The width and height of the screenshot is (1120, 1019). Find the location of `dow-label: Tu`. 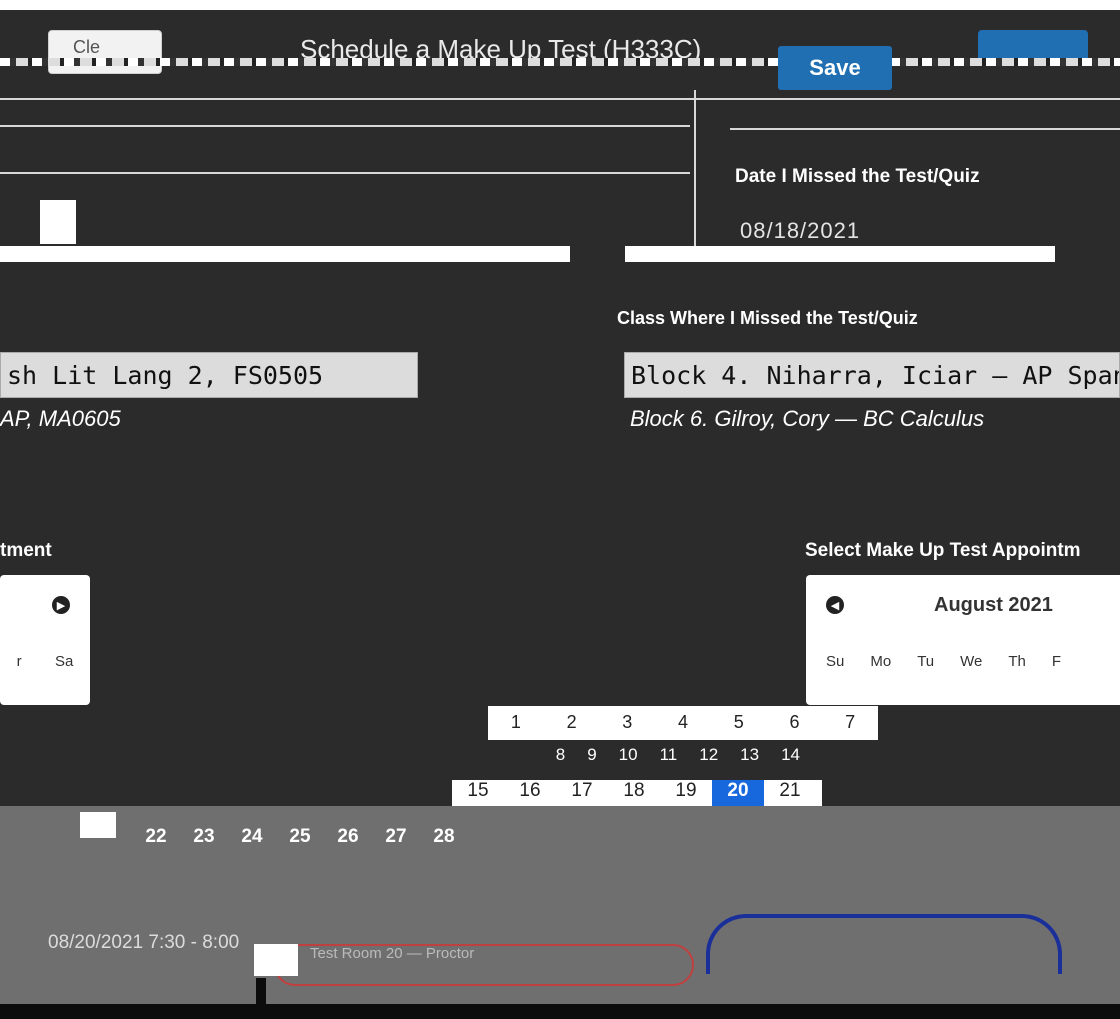

dow-label: Tu is located at coordinates (926, 661).